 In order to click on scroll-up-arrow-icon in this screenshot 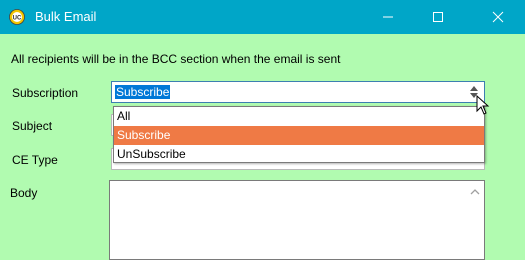, I will do `click(475, 192)`.